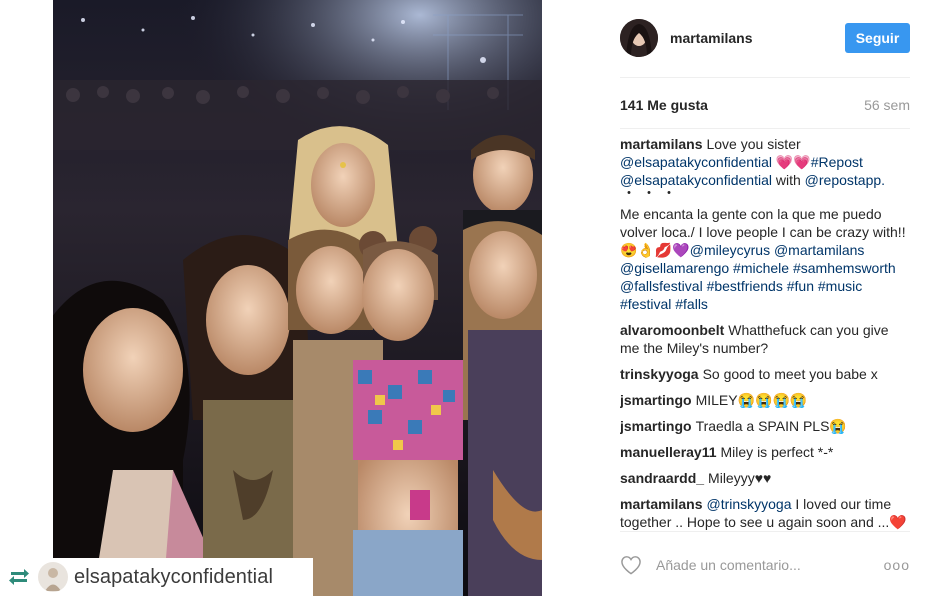  What do you see at coordinates (790, 374) in the screenshot?
I see `comment-text: So good to meet you babe x` at bounding box center [790, 374].